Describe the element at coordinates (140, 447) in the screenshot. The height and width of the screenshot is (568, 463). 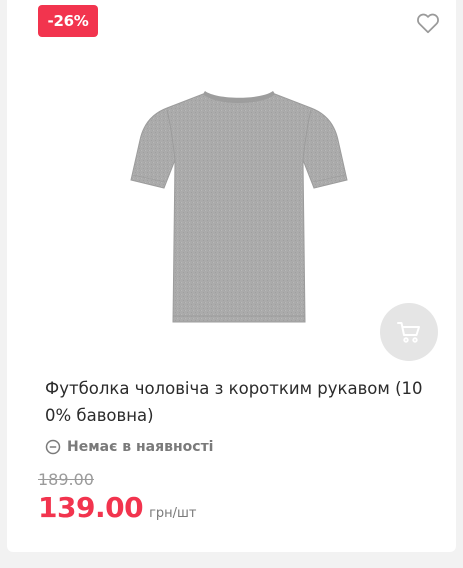
I see `availability-label: Немає в наявності` at that location.